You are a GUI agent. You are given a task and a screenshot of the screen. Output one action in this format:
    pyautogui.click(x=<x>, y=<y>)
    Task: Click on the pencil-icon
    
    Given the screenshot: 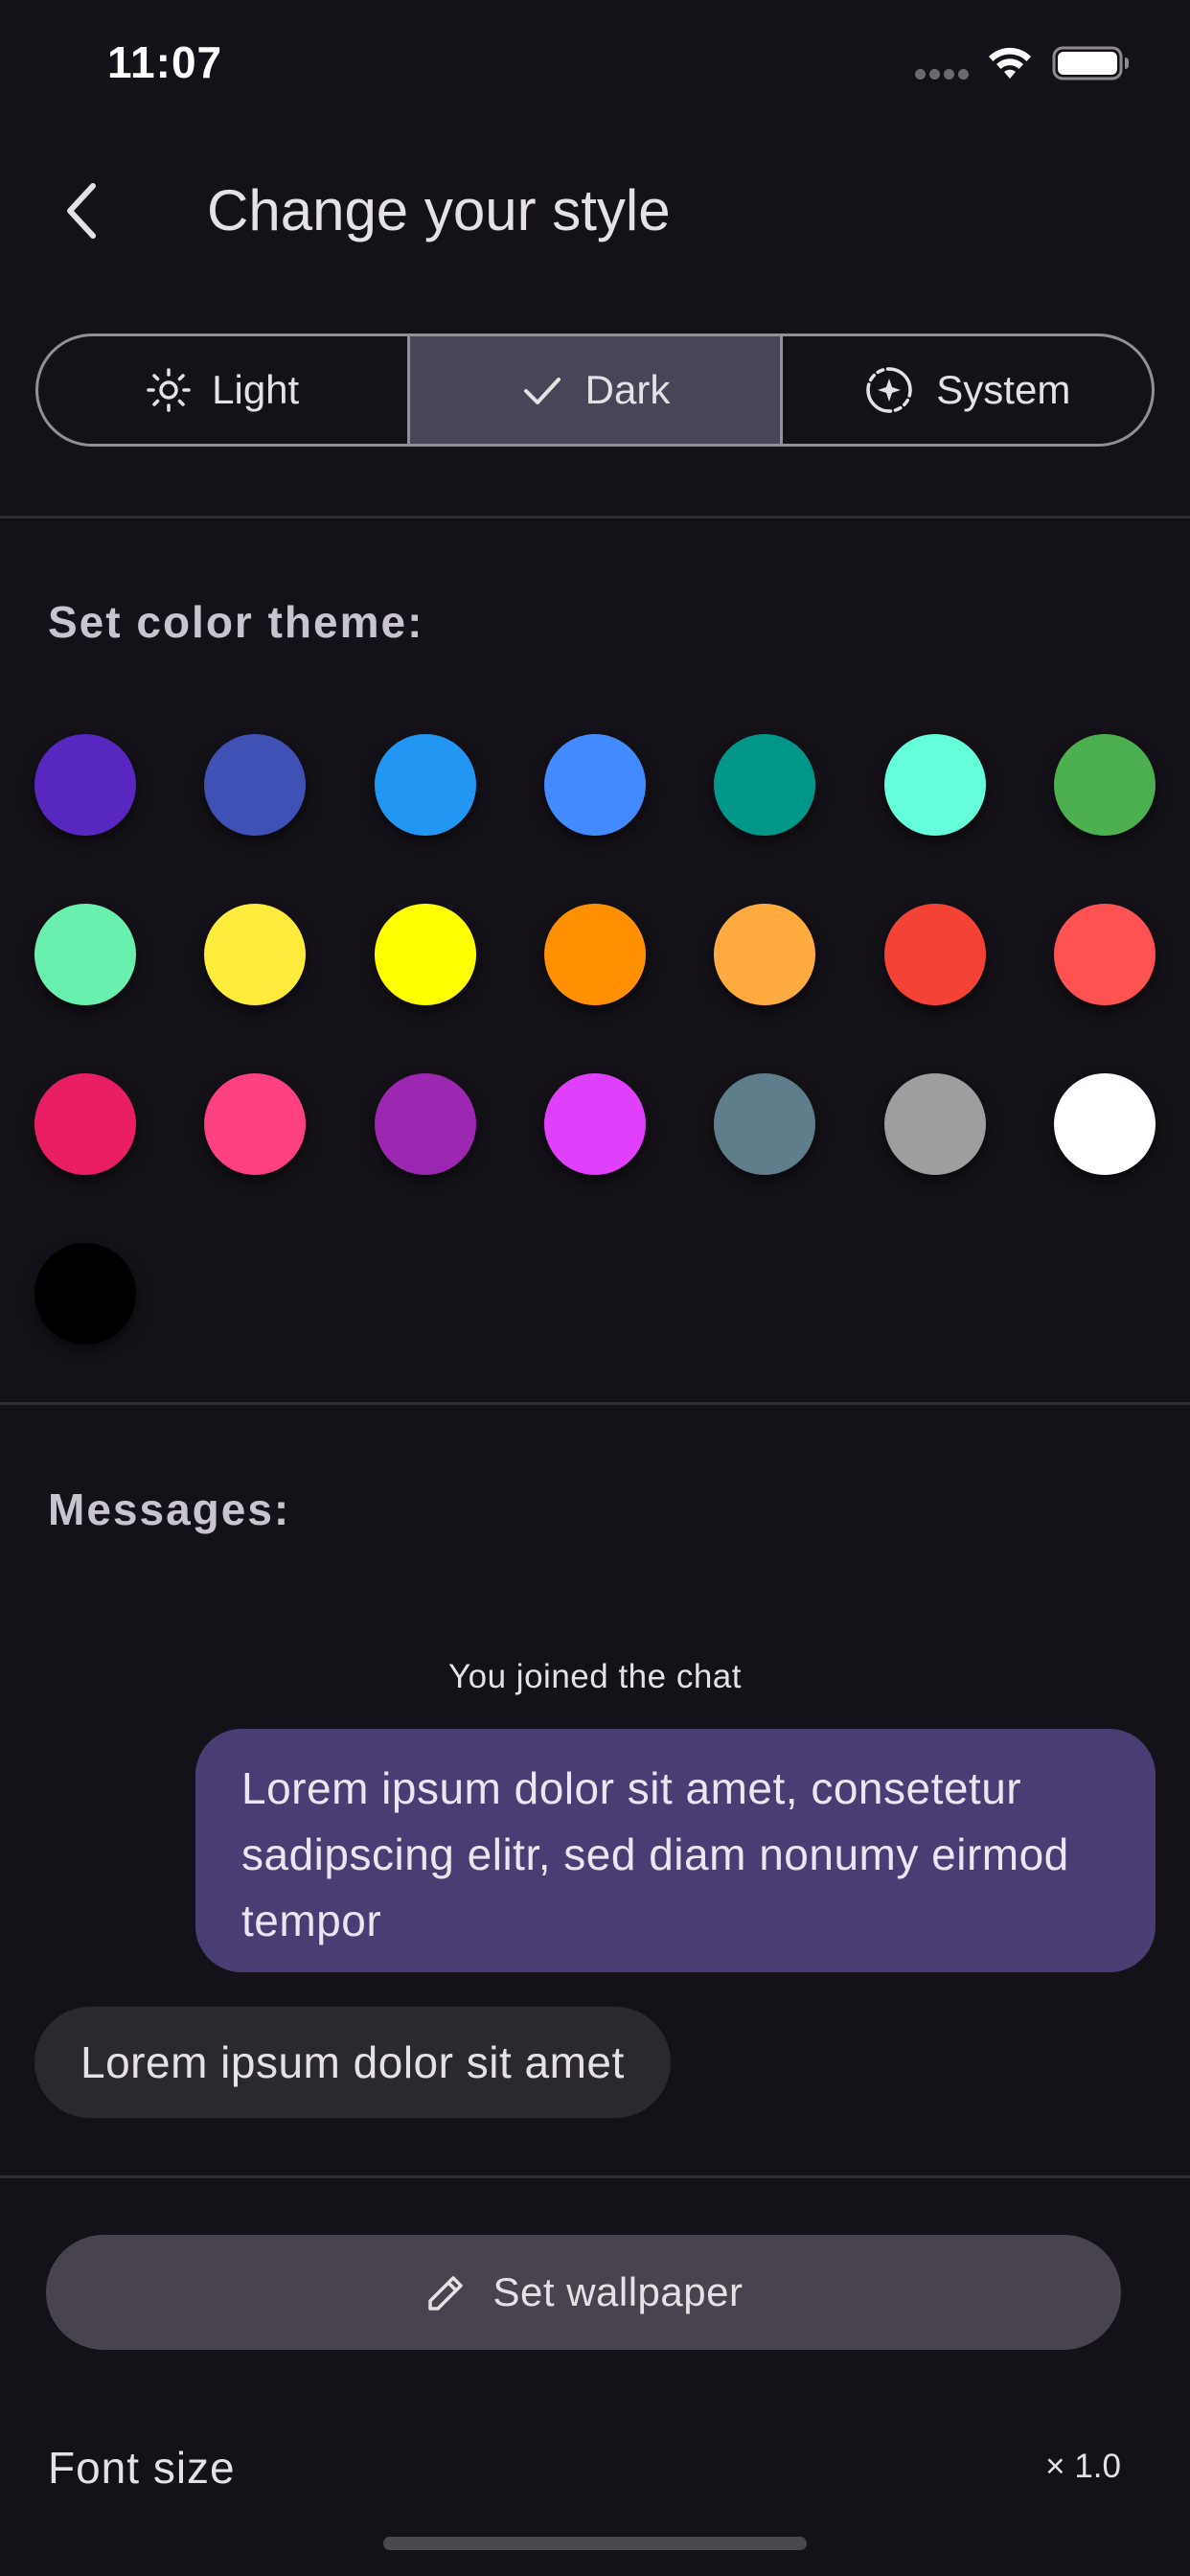 What is the action you would take?
    pyautogui.click(x=445, y=2294)
    